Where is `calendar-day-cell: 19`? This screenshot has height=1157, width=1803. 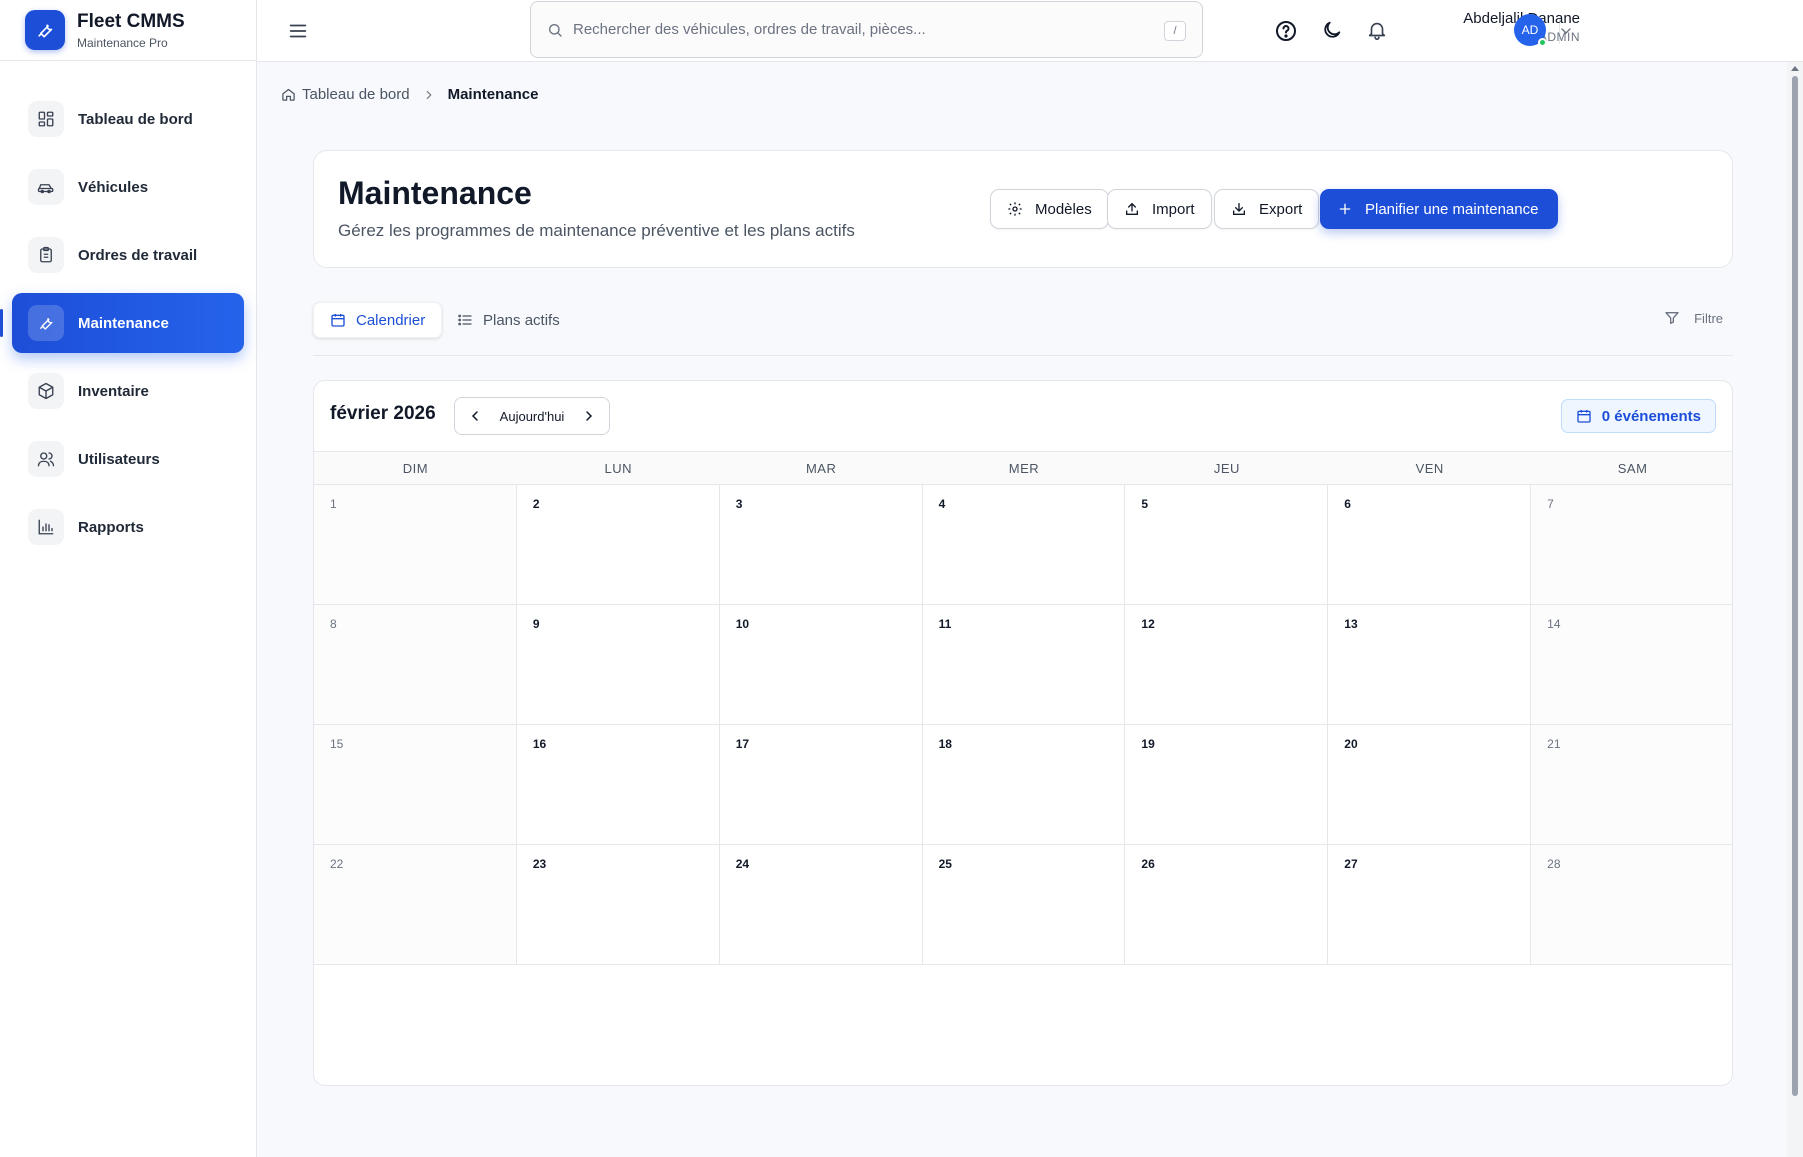
calendar-day-cell: 19 is located at coordinates (1227, 785).